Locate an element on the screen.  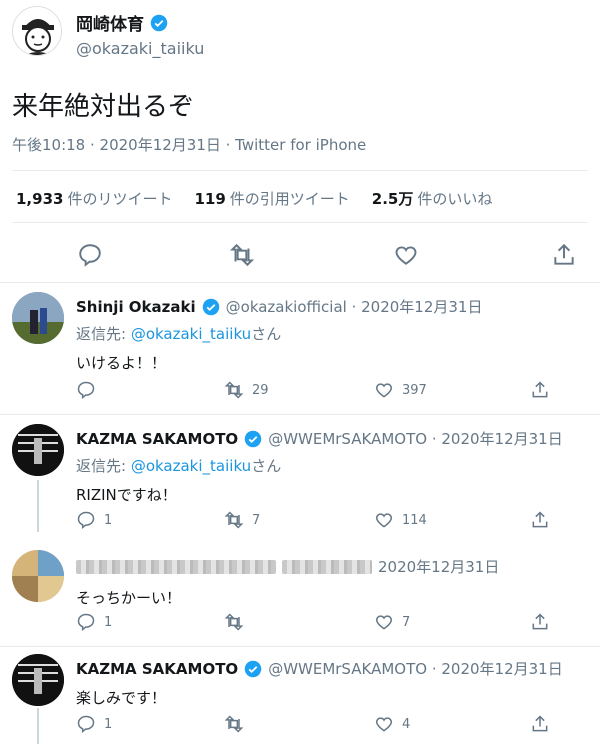
like-count: 114 is located at coordinates (414, 520).